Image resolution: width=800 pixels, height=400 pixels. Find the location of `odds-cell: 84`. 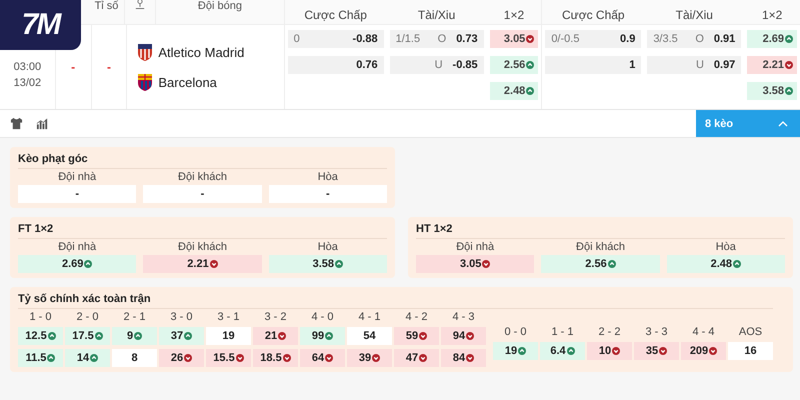

odds-cell: 84 is located at coordinates (463, 358).